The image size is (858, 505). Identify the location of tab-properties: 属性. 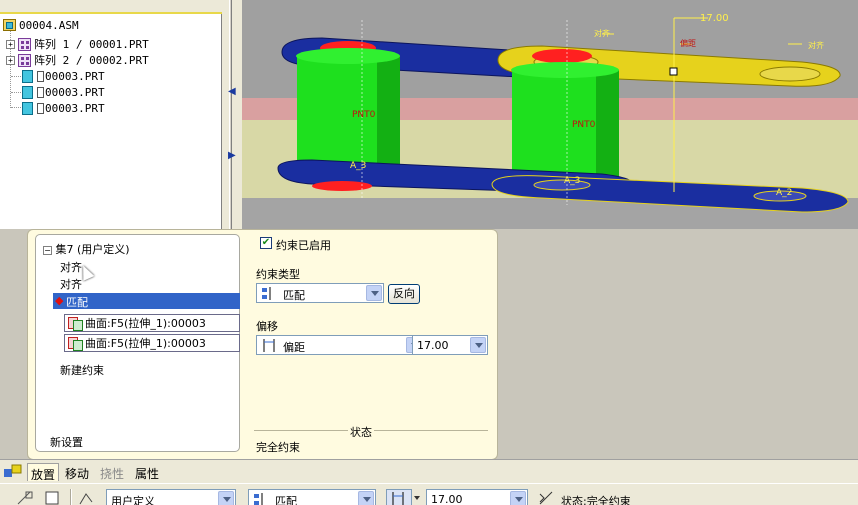
(147, 472).